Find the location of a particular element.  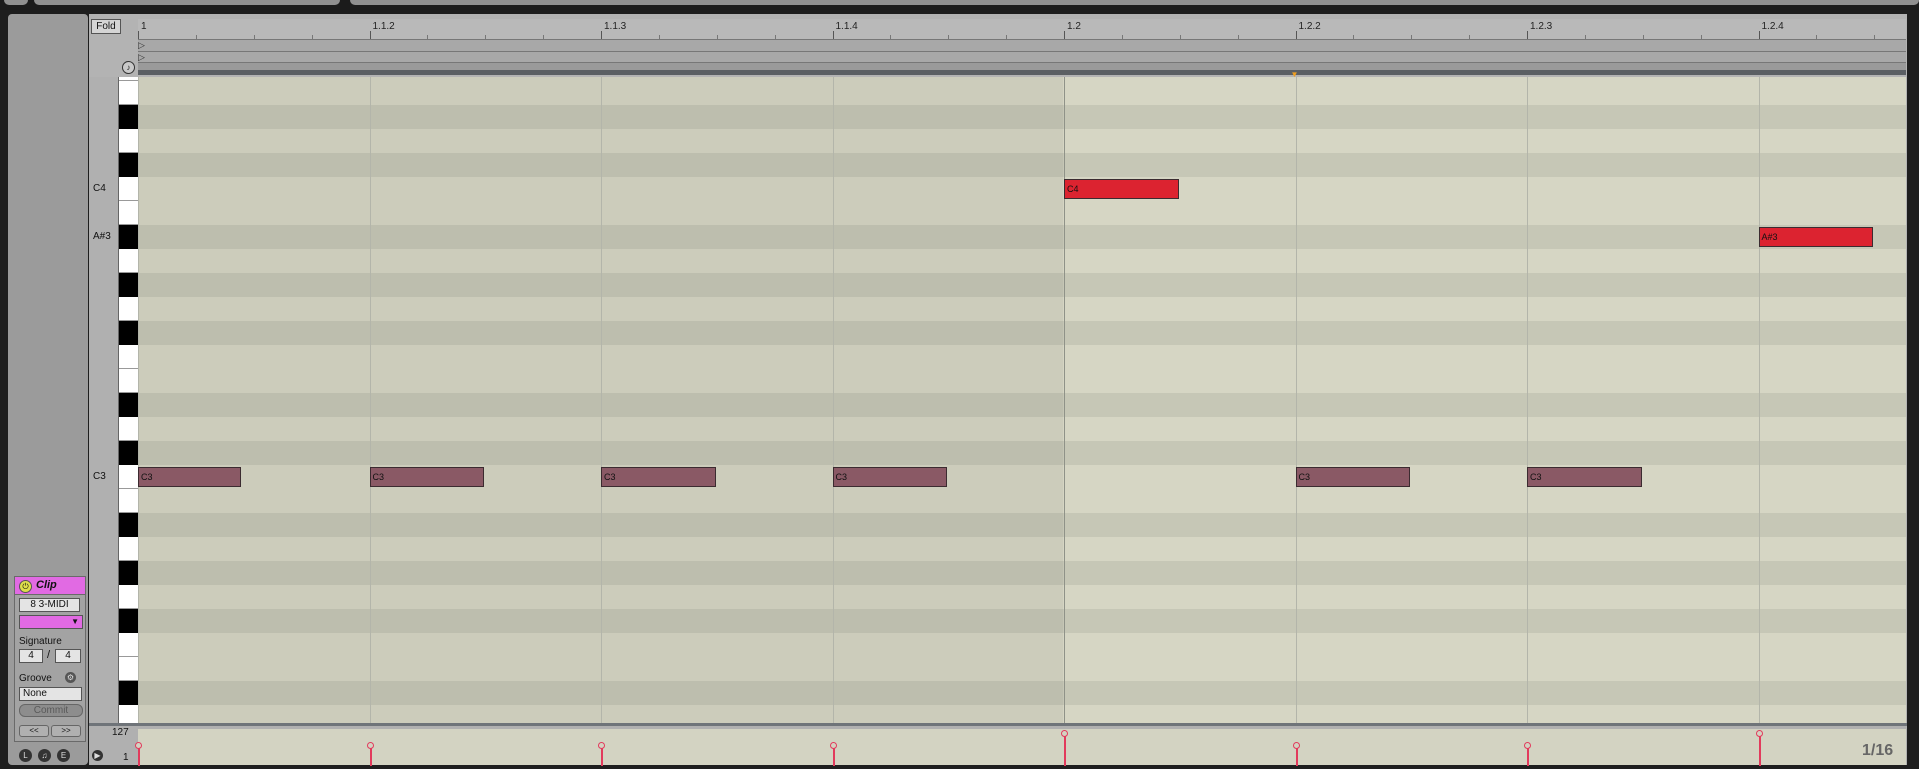

clip-header: ⏻ Clip is located at coordinates (50, 586).